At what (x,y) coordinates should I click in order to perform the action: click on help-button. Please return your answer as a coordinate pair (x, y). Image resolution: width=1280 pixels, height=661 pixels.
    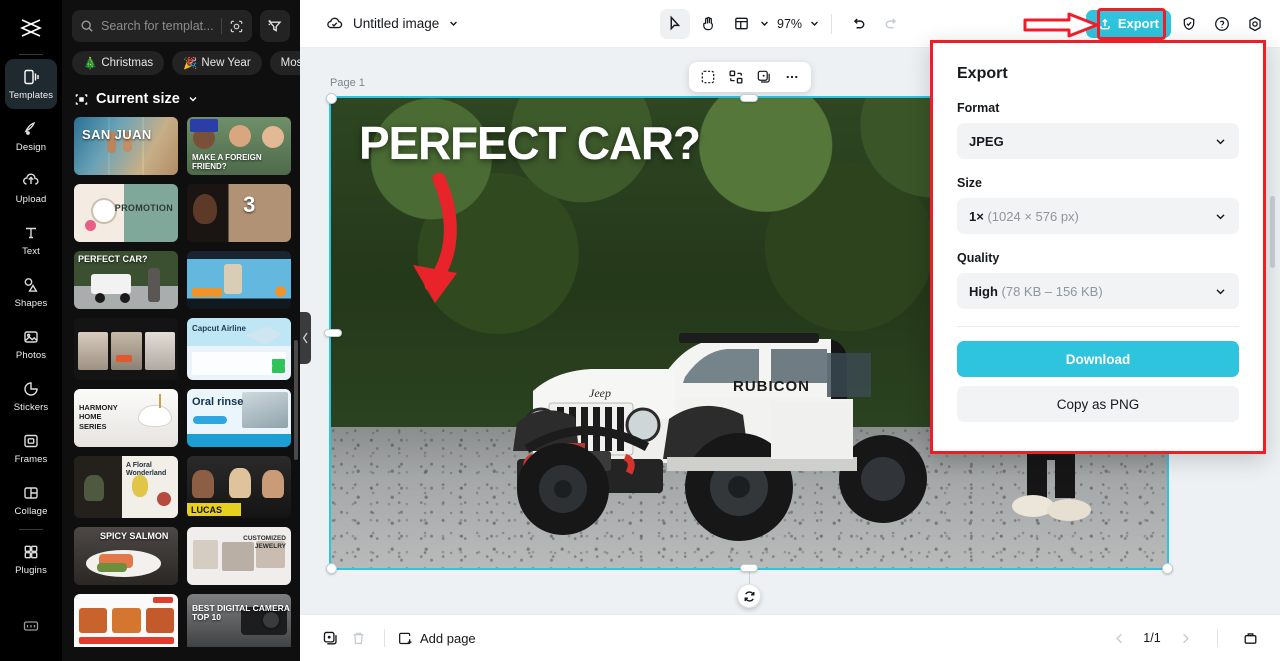
    Looking at the image, I should click on (1222, 24).